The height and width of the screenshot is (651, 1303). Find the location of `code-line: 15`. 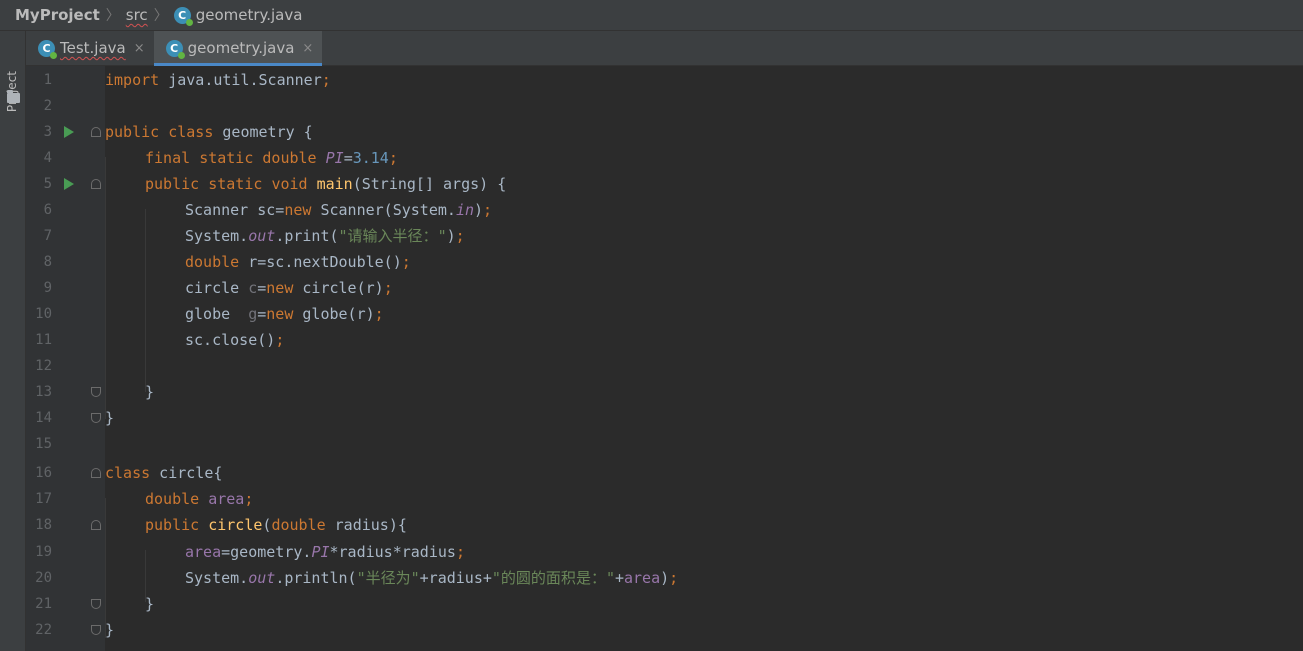

code-line: 15 is located at coordinates (664, 444).